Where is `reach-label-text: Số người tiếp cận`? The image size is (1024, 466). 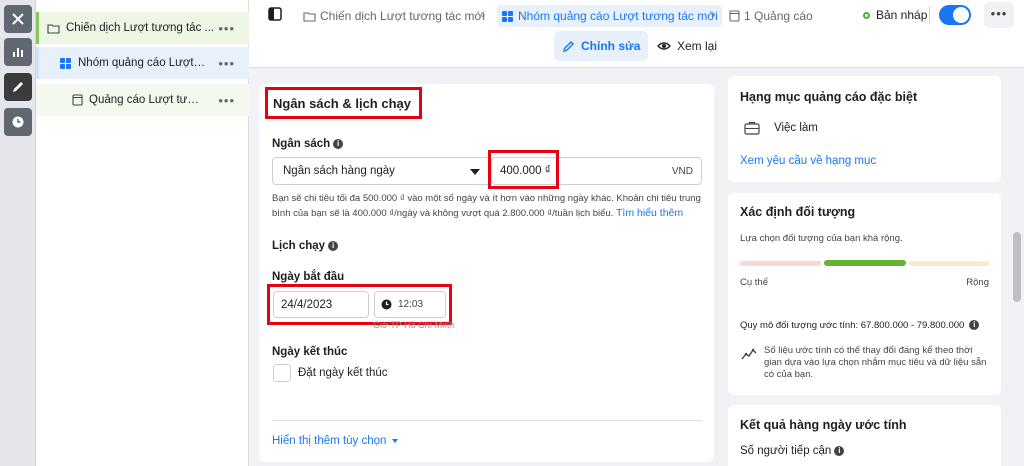 reach-label-text: Số người tiếp cận is located at coordinates (786, 451).